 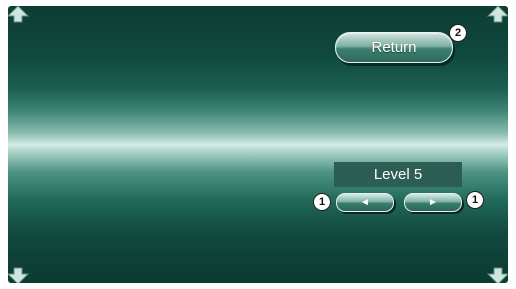 I want to click on level-display: Level 5, so click(x=398, y=174).